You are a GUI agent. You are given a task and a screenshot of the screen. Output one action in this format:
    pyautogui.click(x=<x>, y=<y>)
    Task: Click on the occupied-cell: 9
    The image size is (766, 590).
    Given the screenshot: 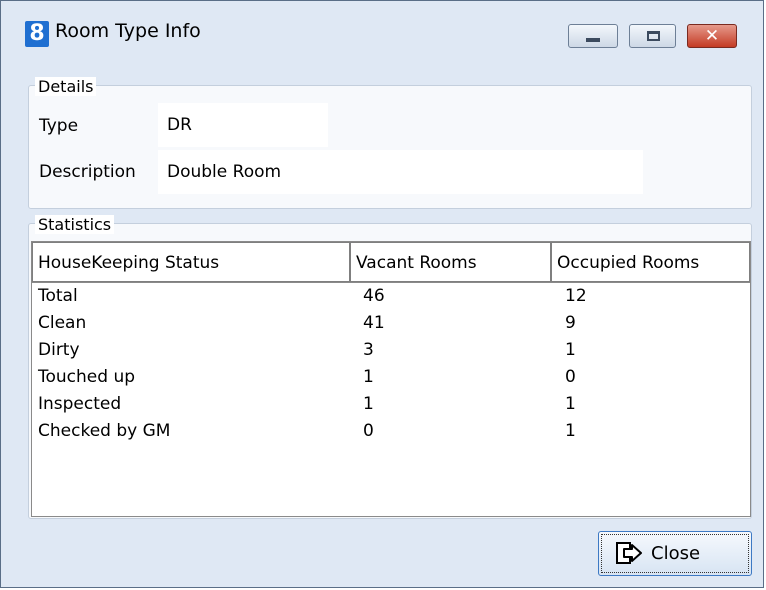 What is the action you would take?
    pyautogui.click(x=570, y=323)
    